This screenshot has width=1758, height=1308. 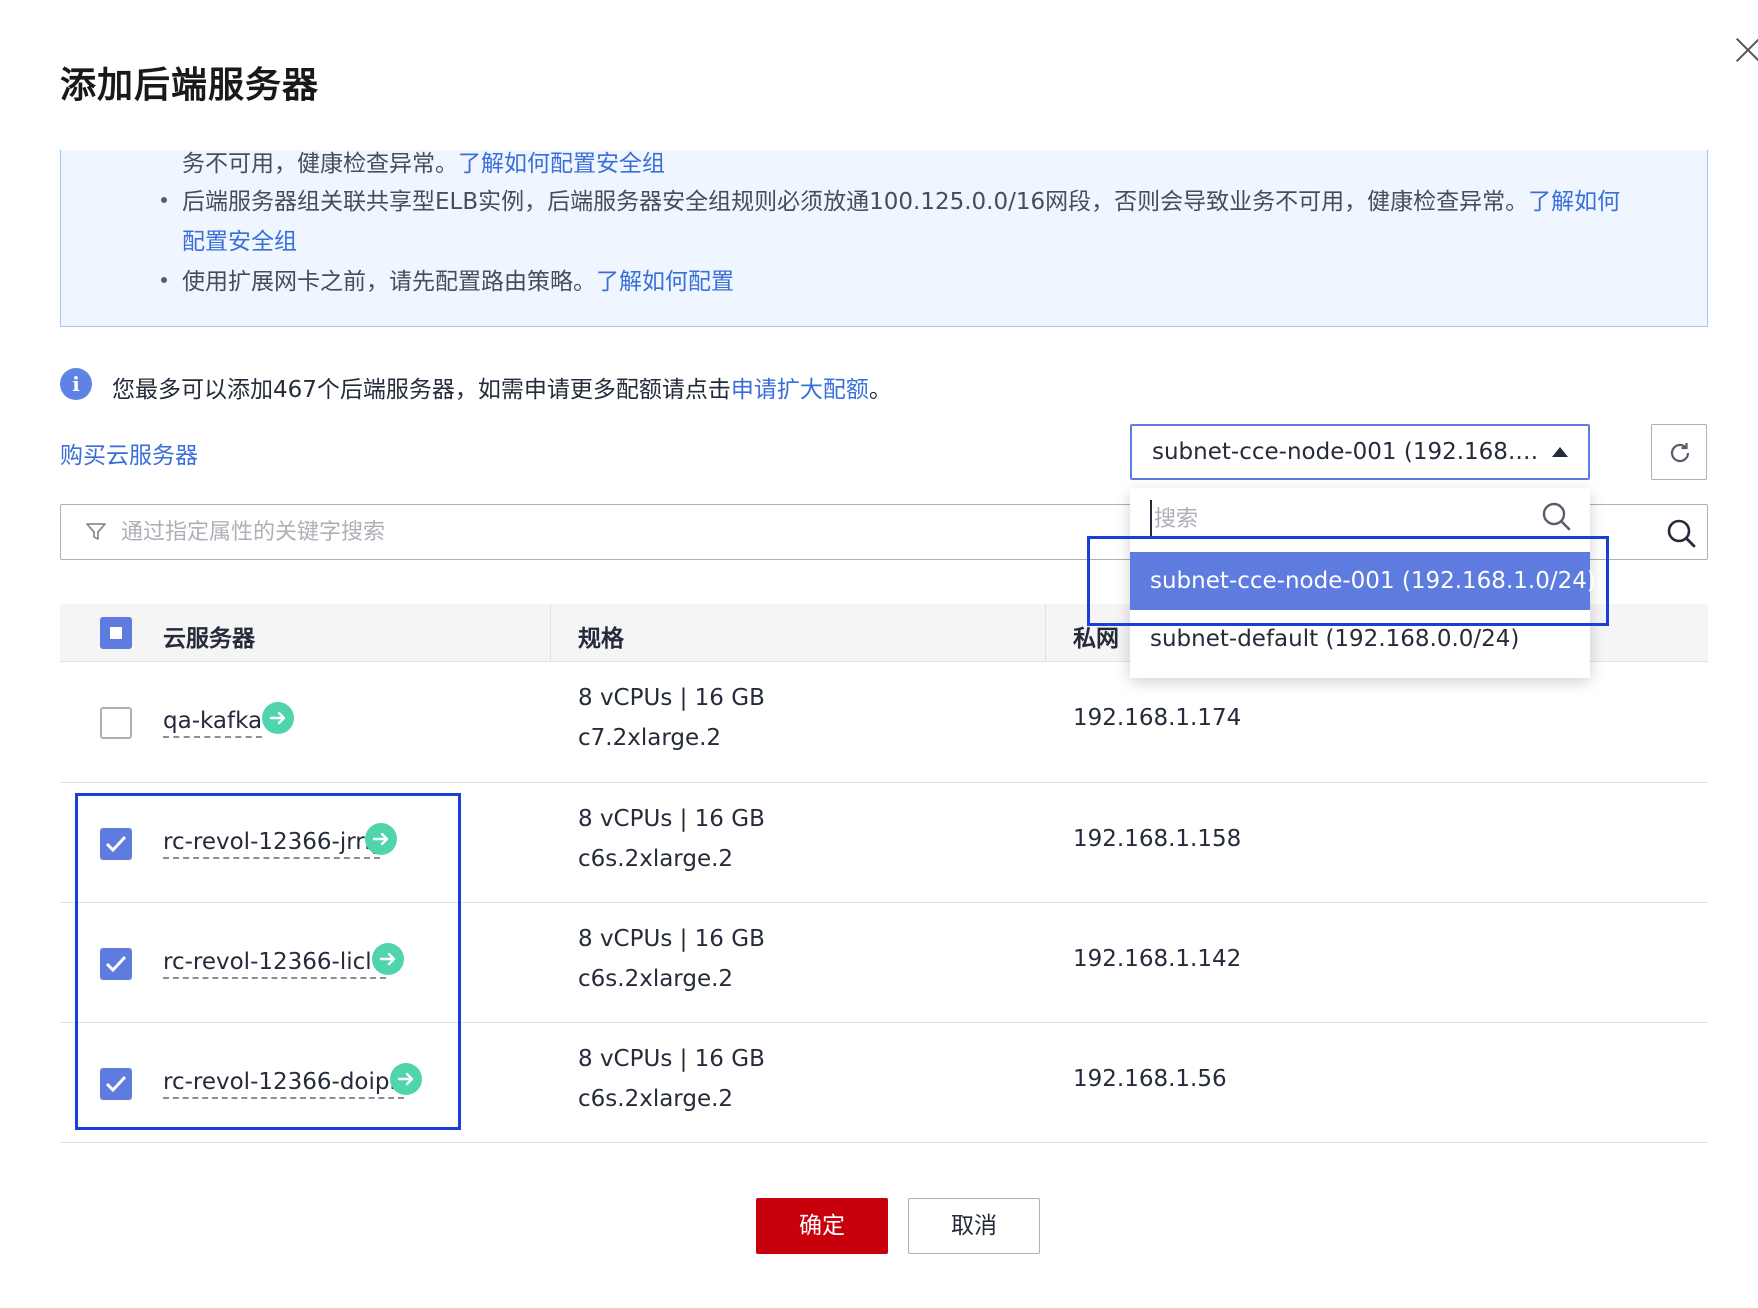 What do you see at coordinates (1157, 839) in the screenshot?
I see `private-ip: 192.168.1.158` at bounding box center [1157, 839].